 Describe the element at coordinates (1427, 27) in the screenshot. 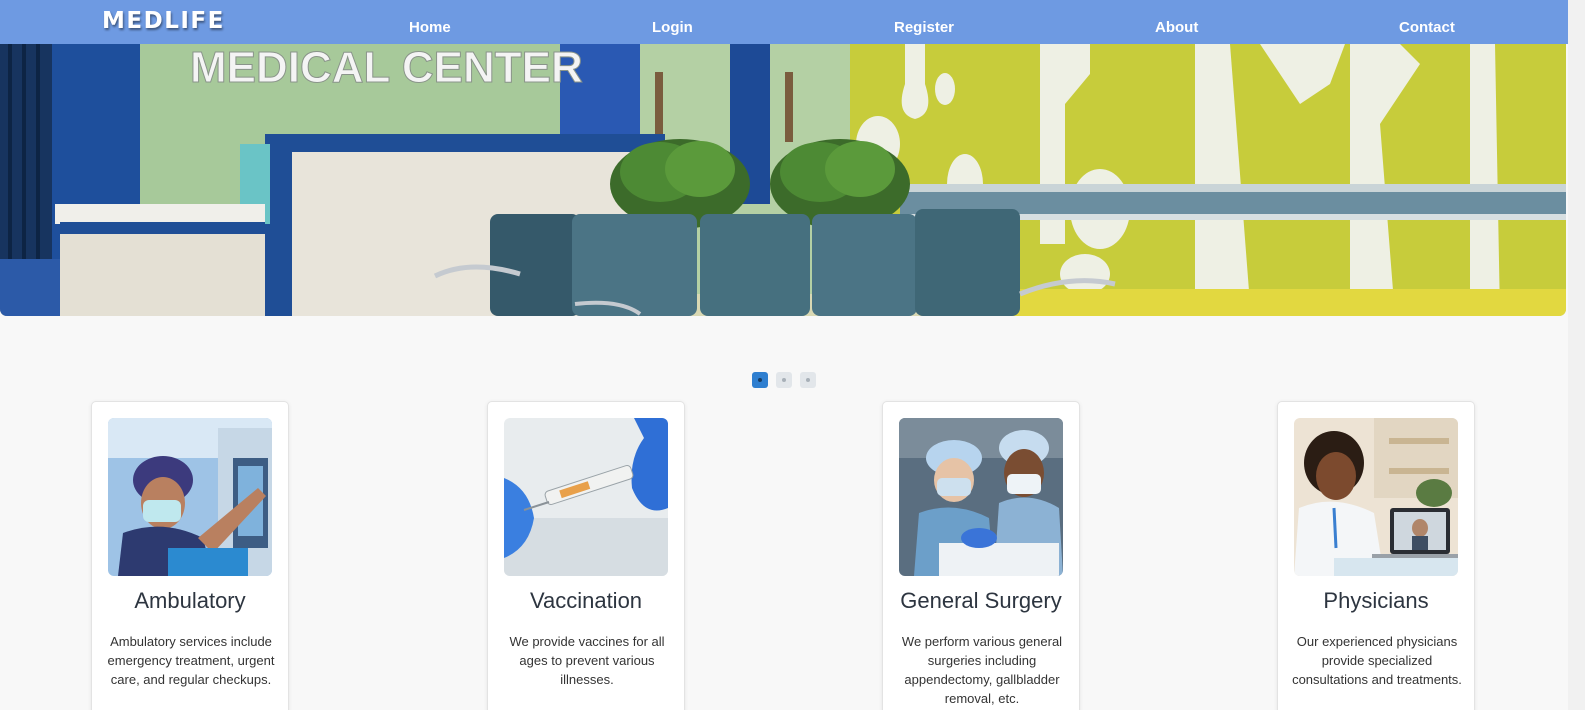

I see `nav-contact: Contact` at that location.